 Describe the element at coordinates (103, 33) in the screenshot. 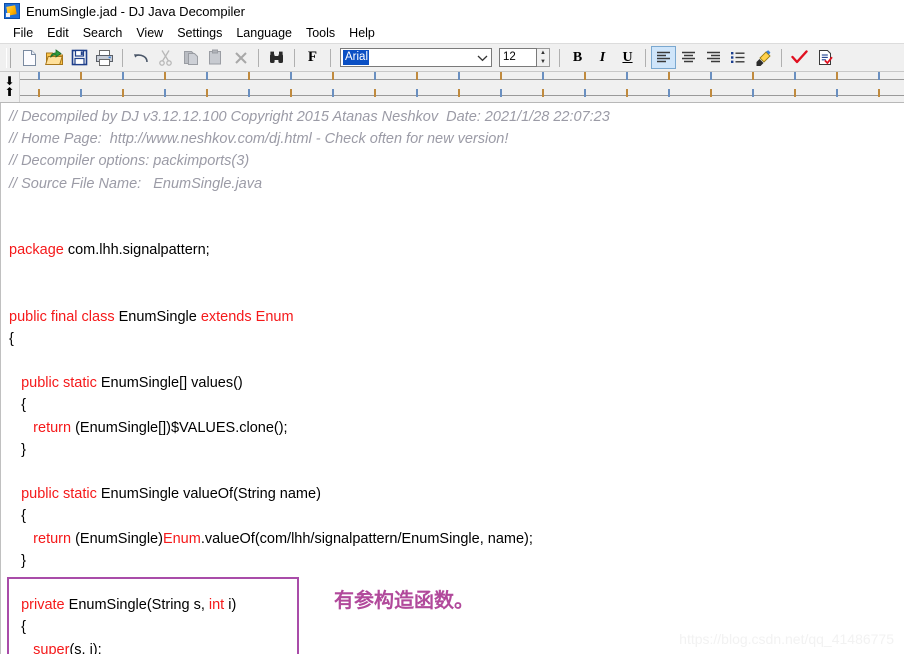

I see `menu-search: Search` at that location.